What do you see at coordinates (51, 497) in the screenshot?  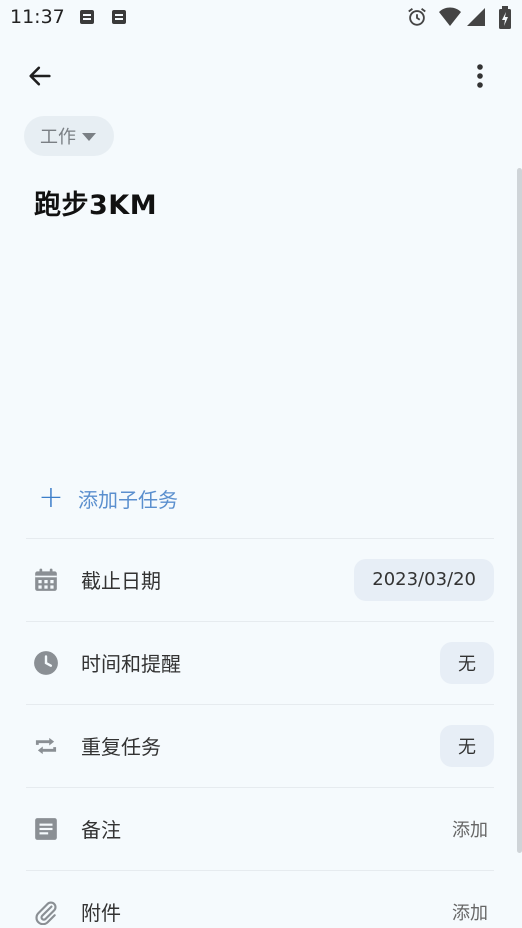 I see `plus-icon: +` at bounding box center [51, 497].